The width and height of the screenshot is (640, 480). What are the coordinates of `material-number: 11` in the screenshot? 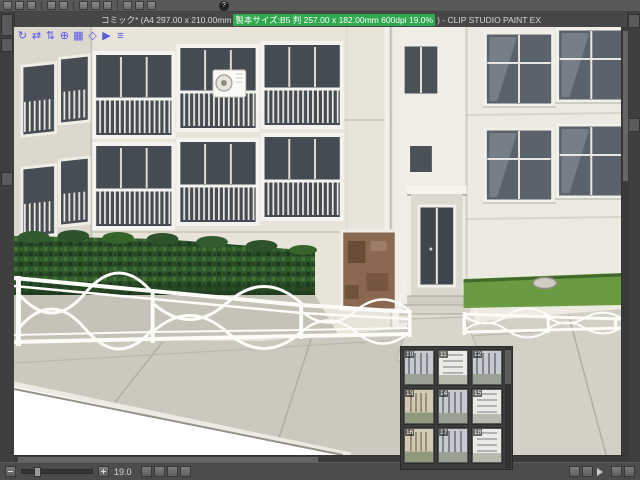 It's located at (443, 354).